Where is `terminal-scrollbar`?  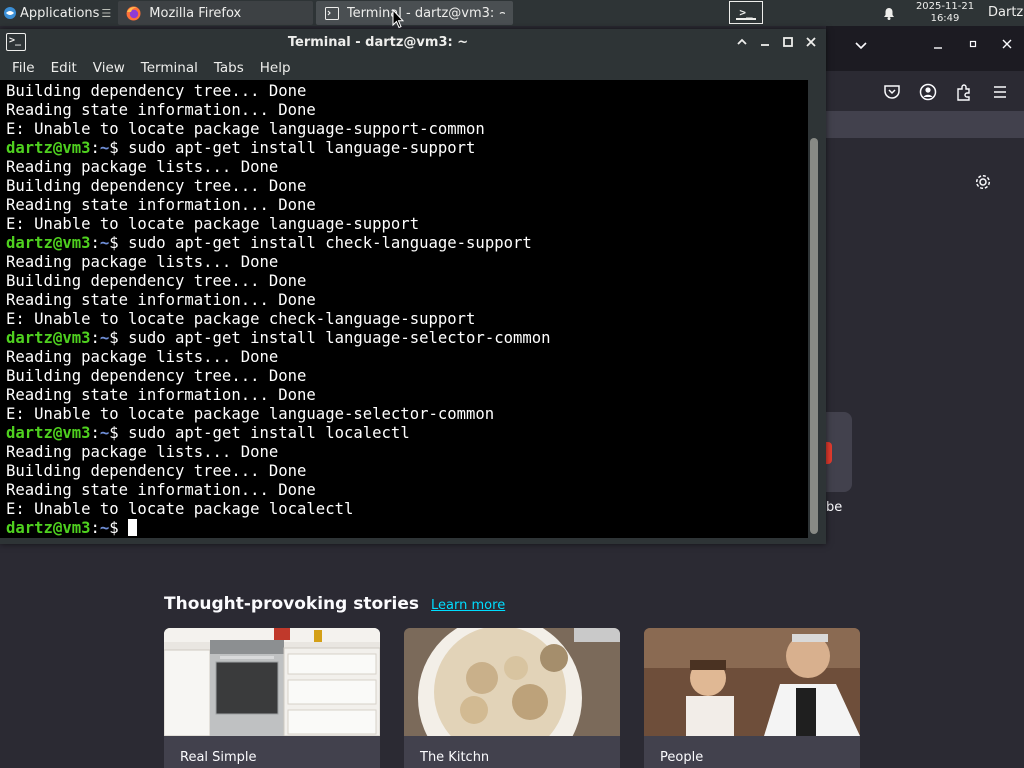
terminal-scrollbar is located at coordinates (817, 309).